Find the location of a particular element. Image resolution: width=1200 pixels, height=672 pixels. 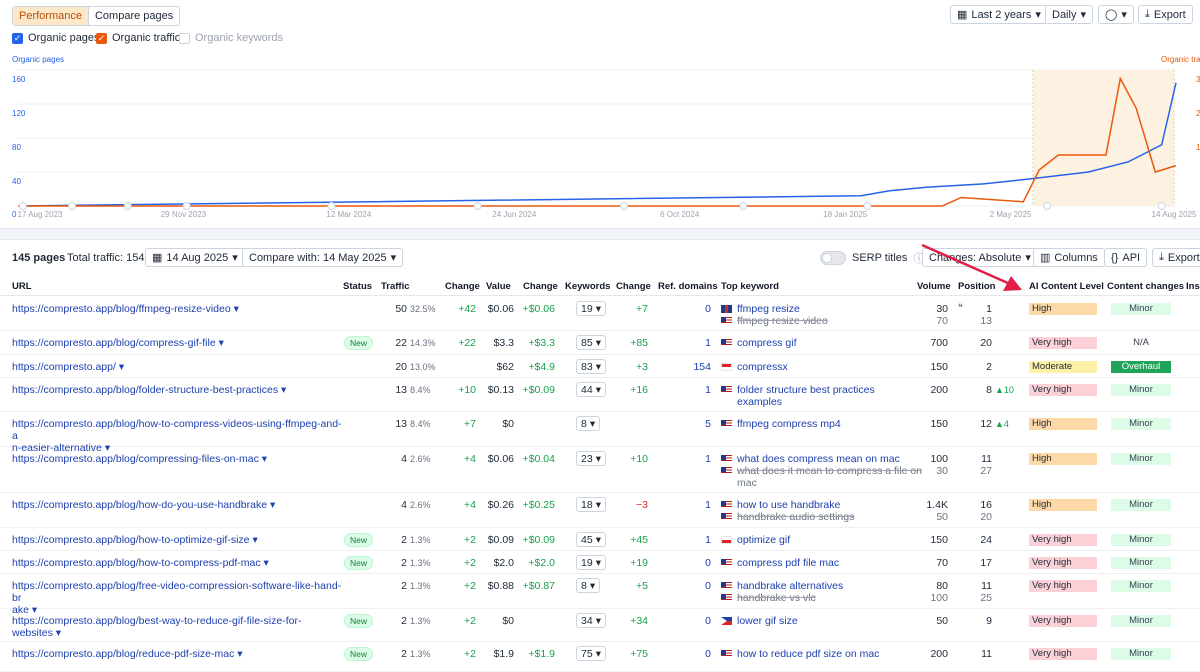

col-change: Change is located at coordinates (462, 286).